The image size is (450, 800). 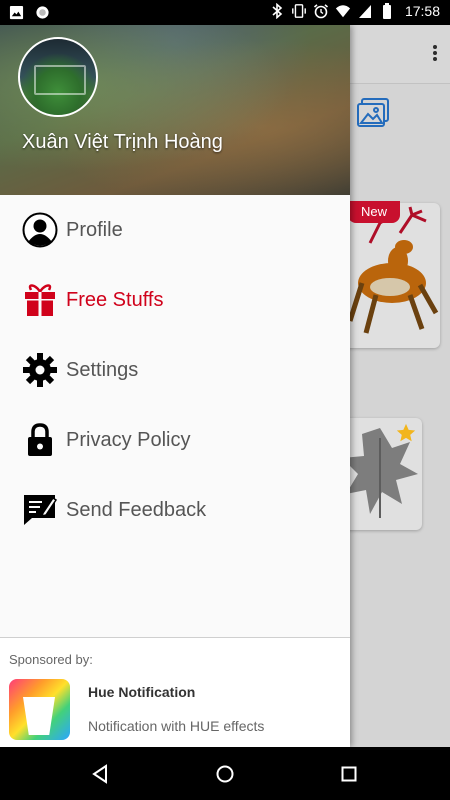 I want to click on recents-icon, so click(x=349, y=774).